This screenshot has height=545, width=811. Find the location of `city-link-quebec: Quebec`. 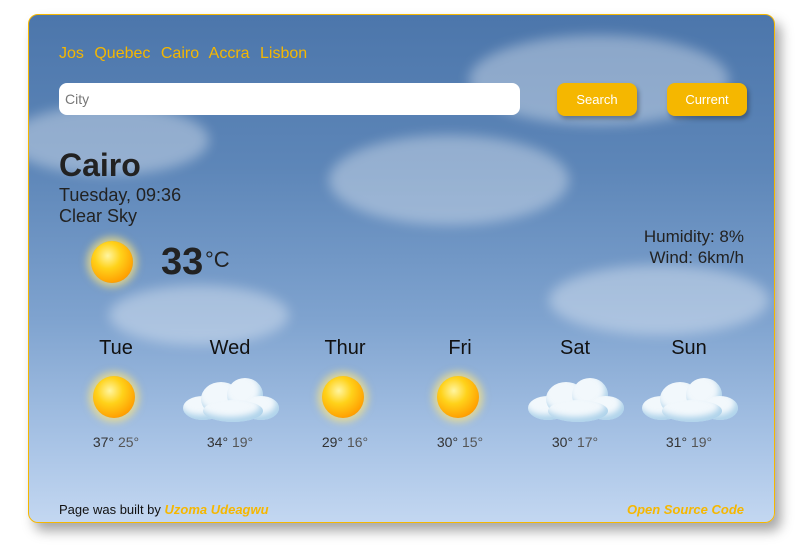

city-link-quebec: Quebec is located at coordinates (122, 53).